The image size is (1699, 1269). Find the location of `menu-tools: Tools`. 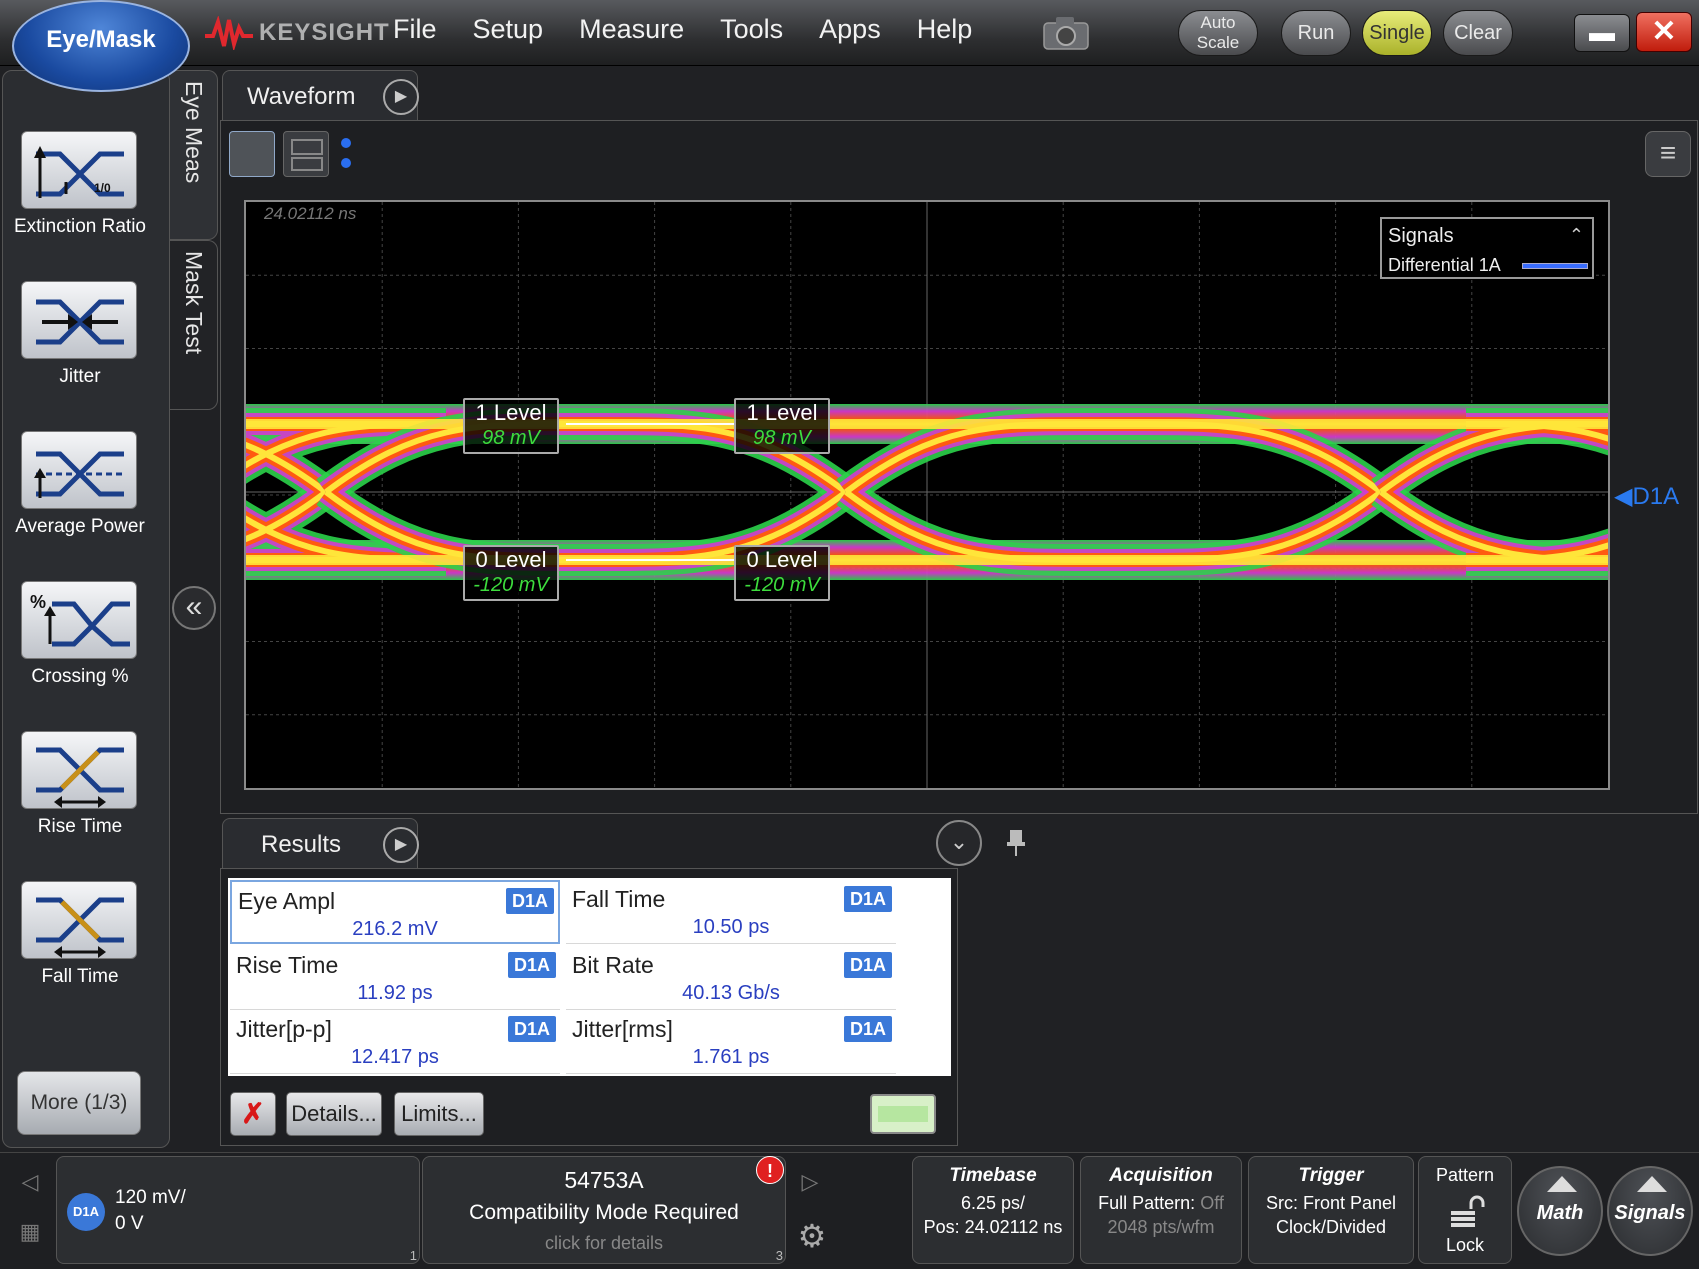

menu-tools: Tools is located at coordinates (751, 29).